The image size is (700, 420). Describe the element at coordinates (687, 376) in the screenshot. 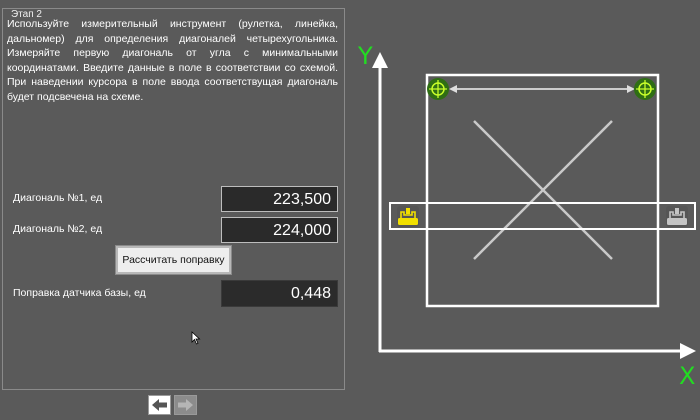

I see `x-axis-label: X` at that location.